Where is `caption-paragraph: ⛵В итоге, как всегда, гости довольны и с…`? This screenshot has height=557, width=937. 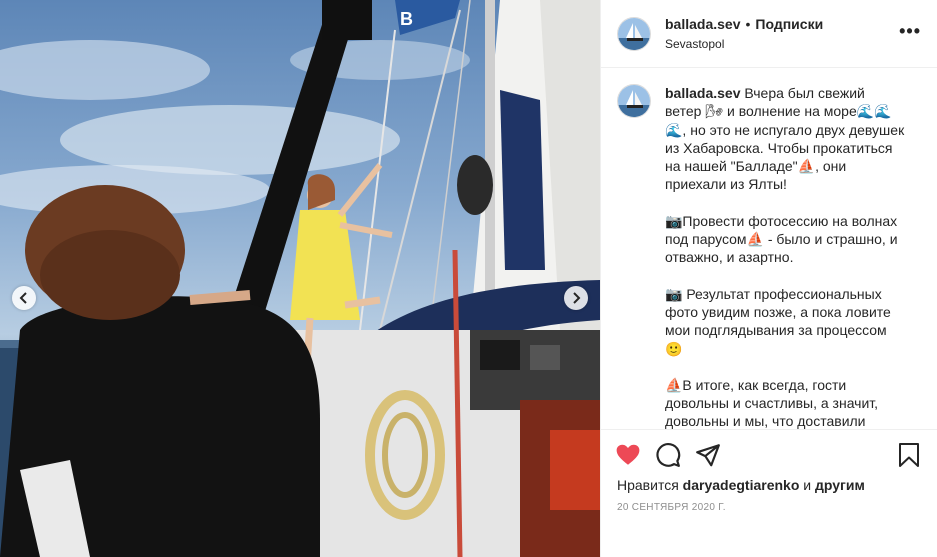 caption-paragraph: ⛵В итоге, как всегда, гости довольны и с… is located at coordinates (772, 402).